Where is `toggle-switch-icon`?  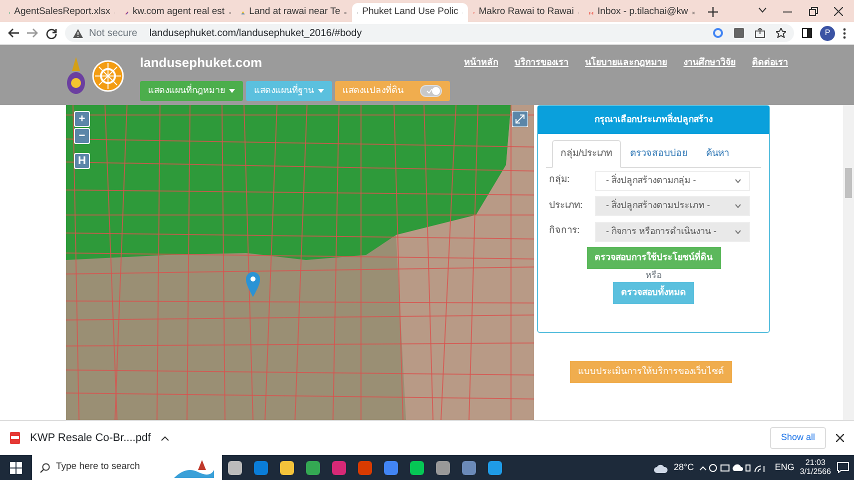
toggle-switch-icon is located at coordinates (431, 91).